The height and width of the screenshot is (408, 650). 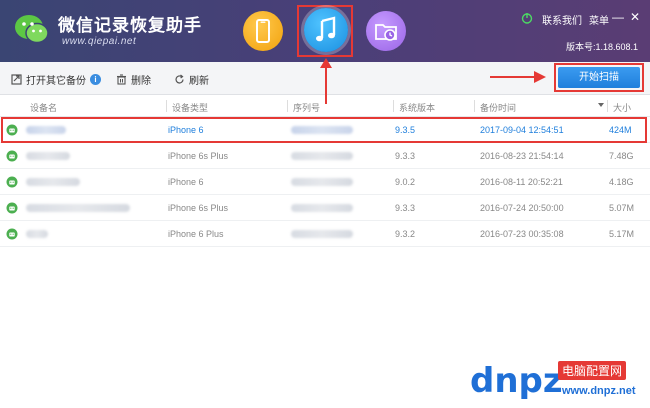 I want to click on watermark-brand: 电脑配置网, so click(x=592, y=370).